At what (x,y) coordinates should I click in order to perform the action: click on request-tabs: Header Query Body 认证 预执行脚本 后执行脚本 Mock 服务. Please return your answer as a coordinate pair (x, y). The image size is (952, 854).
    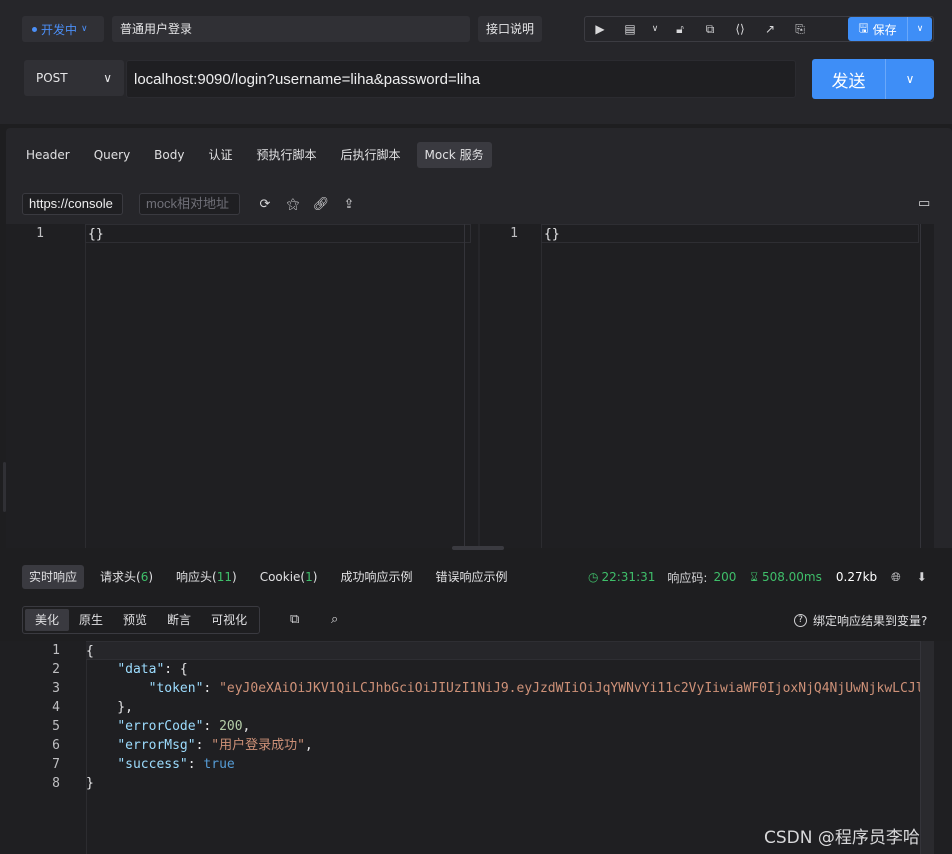
    Looking at the image, I should click on (259, 155).